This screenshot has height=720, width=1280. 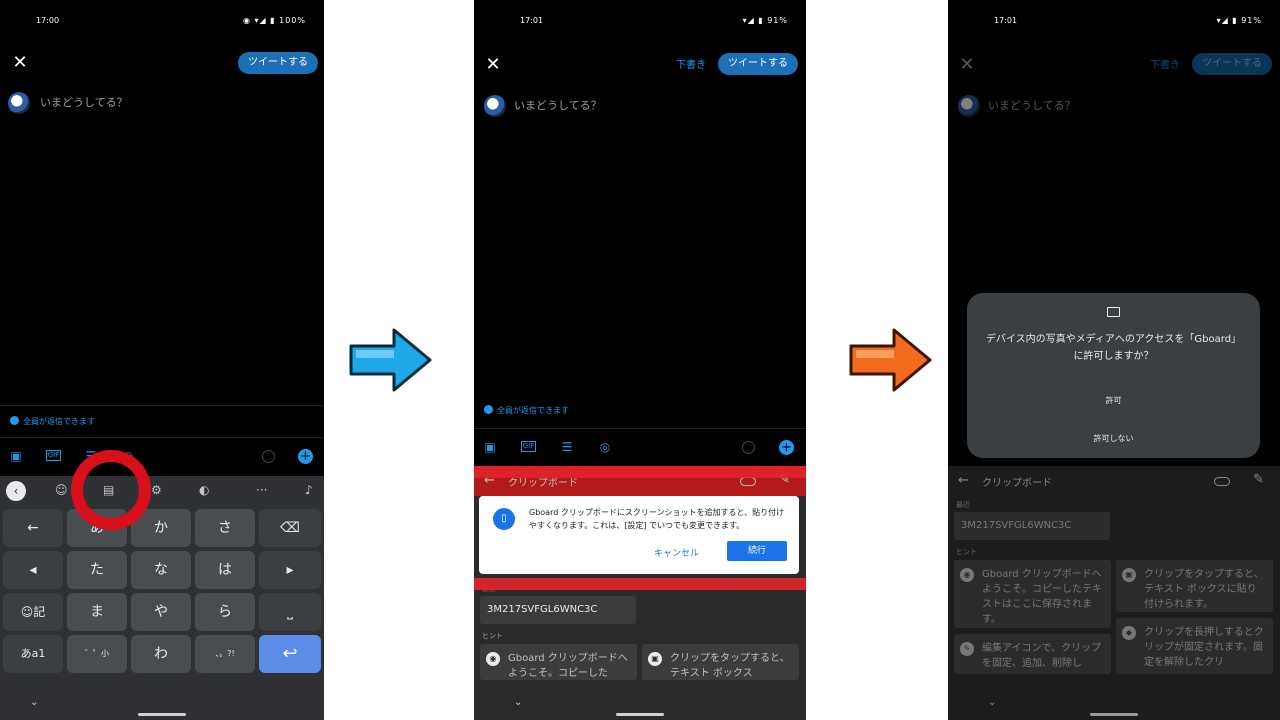 I want to click on key: わ, so click(x=161, y=654).